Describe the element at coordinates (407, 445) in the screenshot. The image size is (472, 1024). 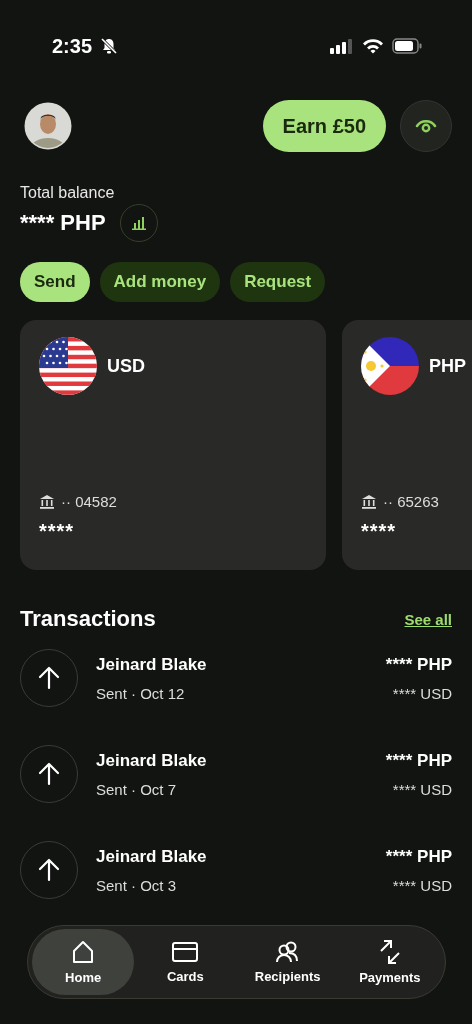
I see `account-card: PHP ·· 65263 ****` at that location.